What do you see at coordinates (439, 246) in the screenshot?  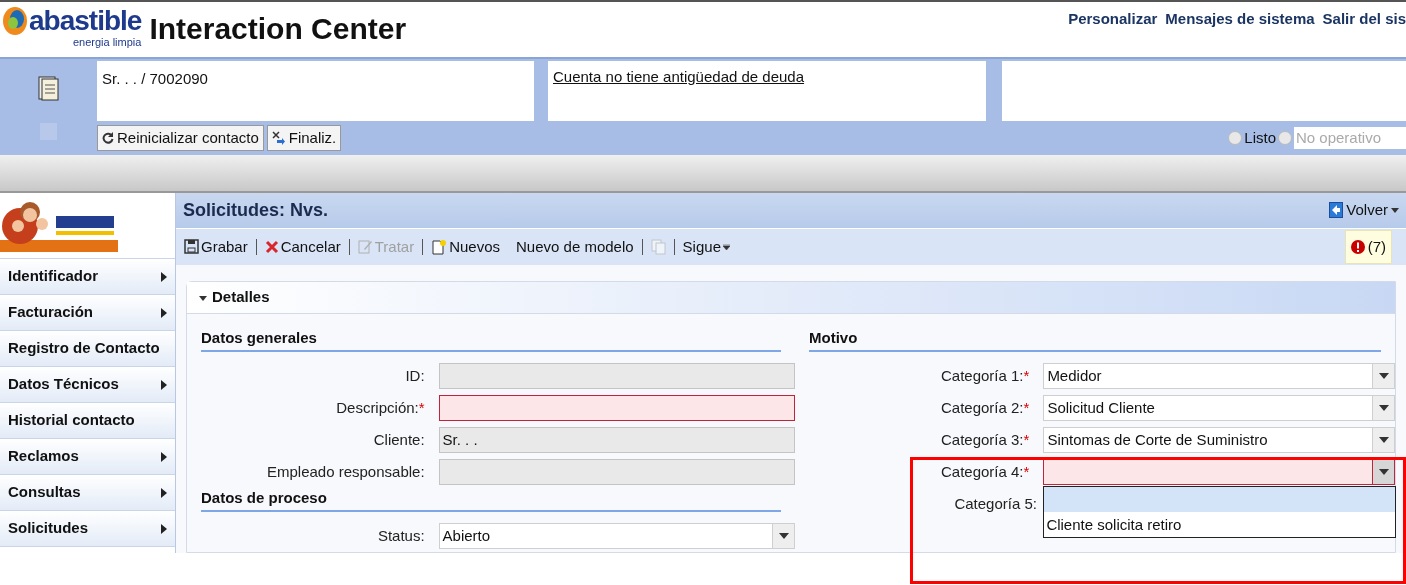 I see `new-document-icon` at bounding box center [439, 246].